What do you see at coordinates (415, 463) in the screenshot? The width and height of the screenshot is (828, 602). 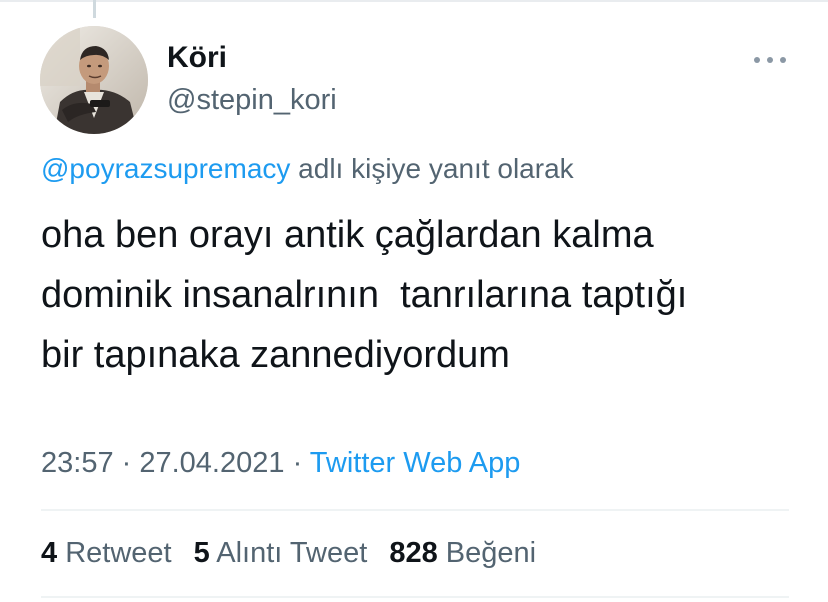 I see `tweet-source-link: Twitter Web App` at bounding box center [415, 463].